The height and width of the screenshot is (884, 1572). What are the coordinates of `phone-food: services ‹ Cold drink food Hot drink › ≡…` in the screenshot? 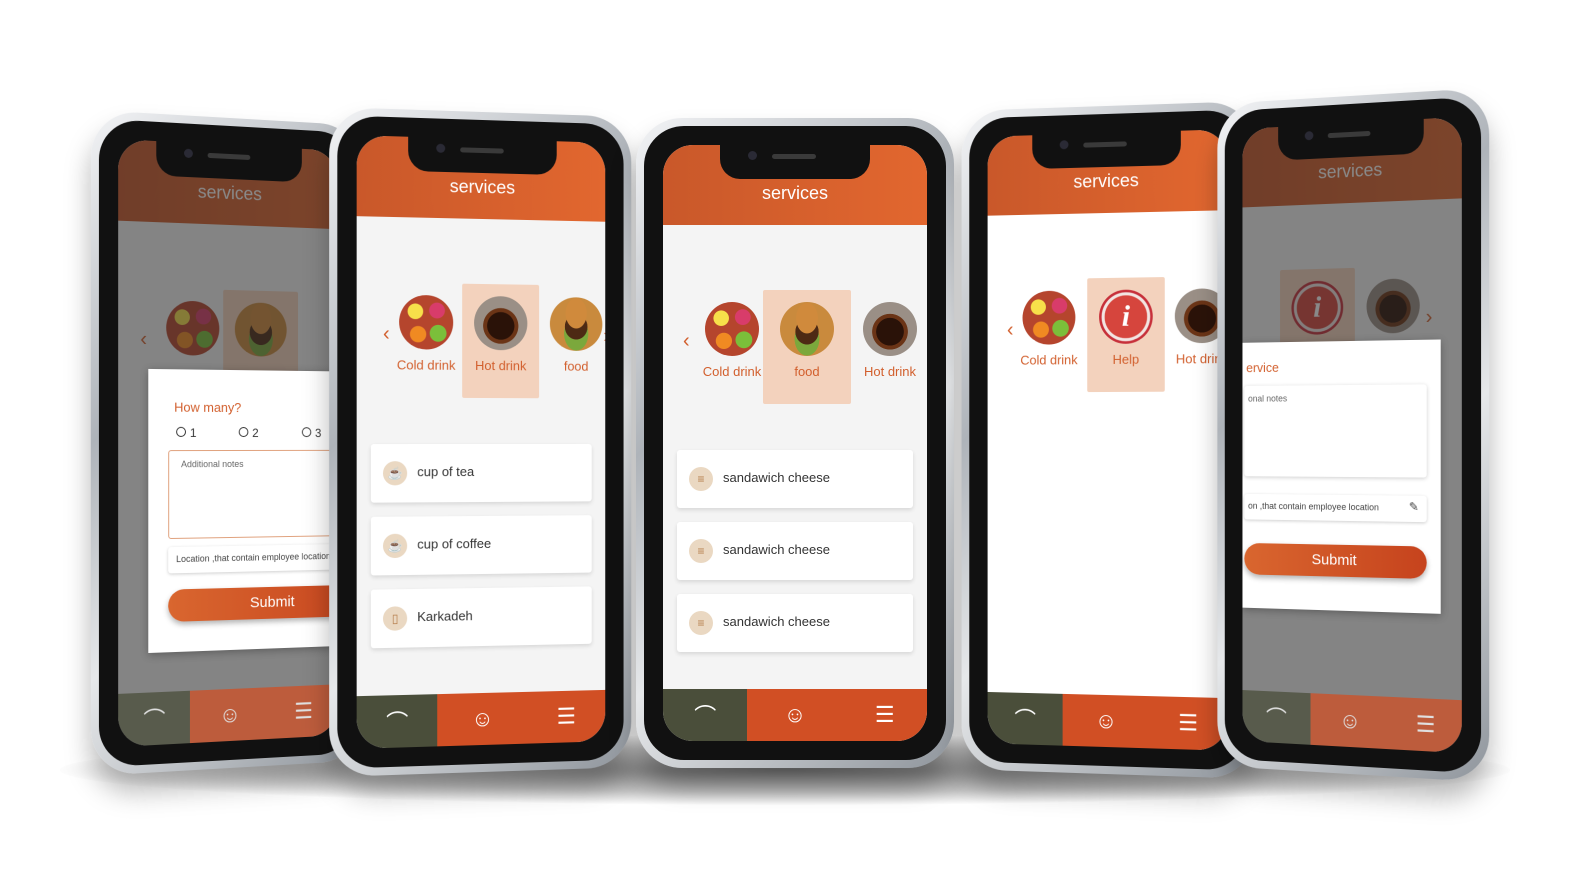 It's located at (795, 443).